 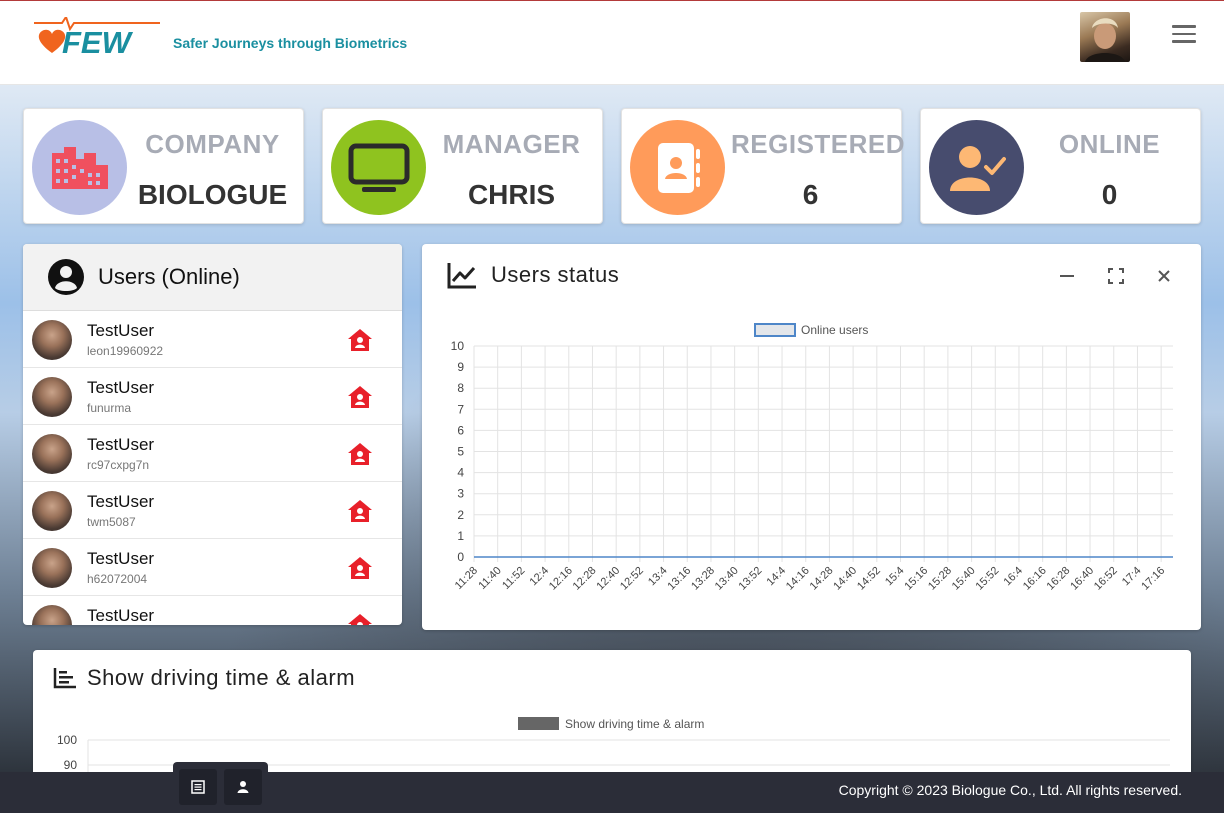 What do you see at coordinates (98, 42) in the screenshot?
I see `logo-text: FEW` at bounding box center [98, 42].